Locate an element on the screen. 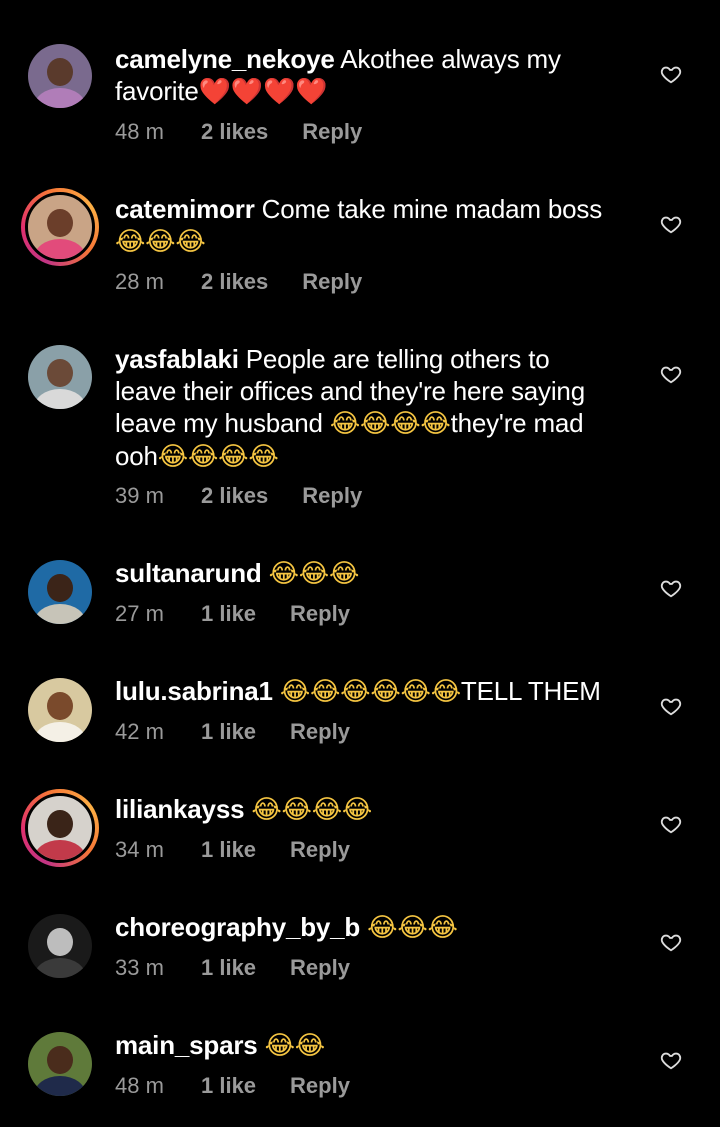 This screenshot has height=1127, width=720. comment-text: choreography_by_b 😂😂😂 is located at coordinates (375, 927).